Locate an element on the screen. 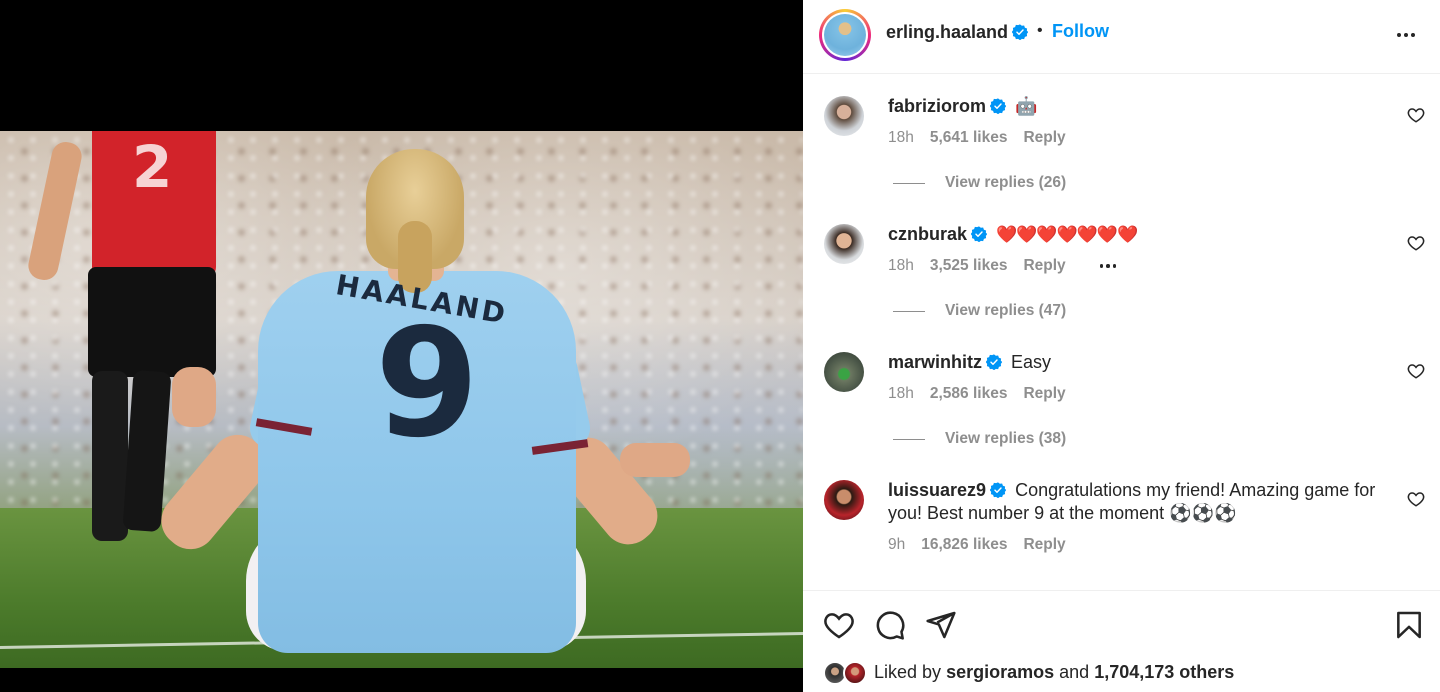  share-icon is located at coordinates (941, 625).